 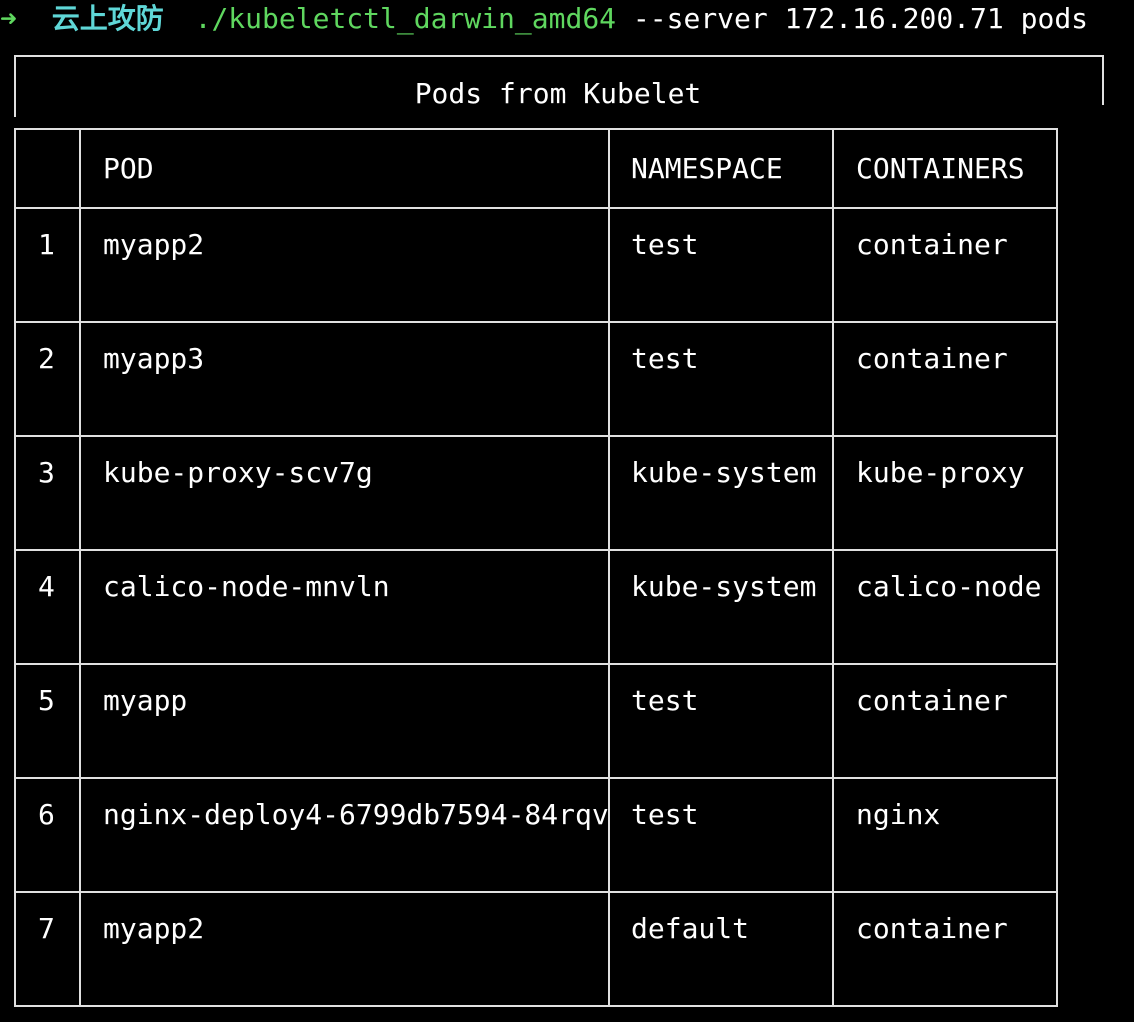 What do you see at coordinates (535, 129) in the screenshot?
I see `header-top-border` at bounding box center [535, 129].